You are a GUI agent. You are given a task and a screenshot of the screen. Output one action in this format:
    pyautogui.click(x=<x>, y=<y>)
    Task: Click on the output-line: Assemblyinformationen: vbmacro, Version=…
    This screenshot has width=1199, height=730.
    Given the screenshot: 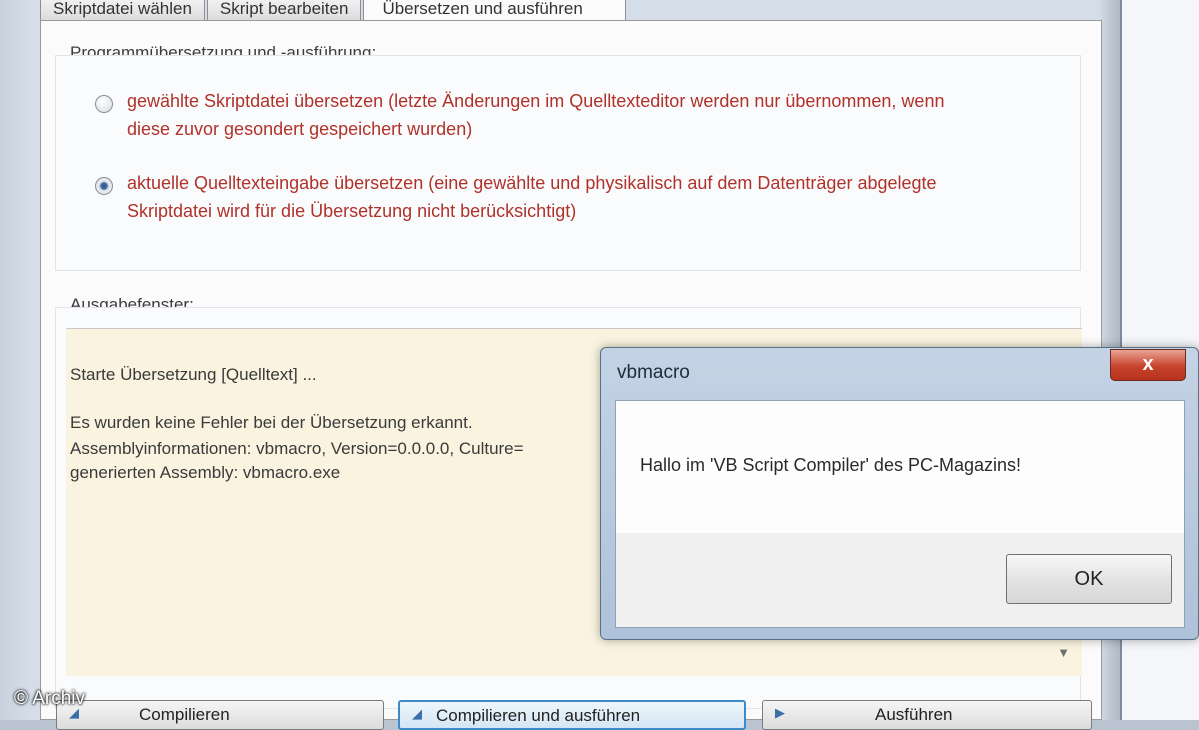 What is the action you would take?
    pyautogui.click(x=297, y=448)
    